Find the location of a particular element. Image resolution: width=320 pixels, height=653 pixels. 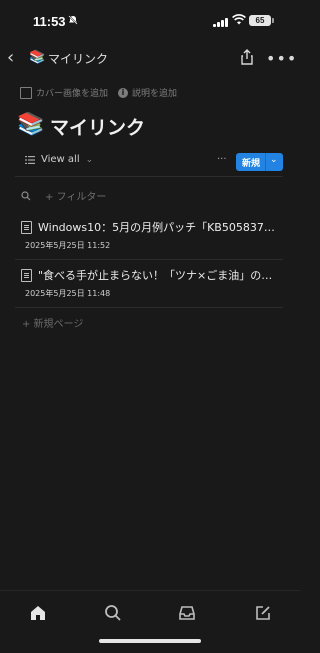

info-icon: i is located at coordinates (123, 92).